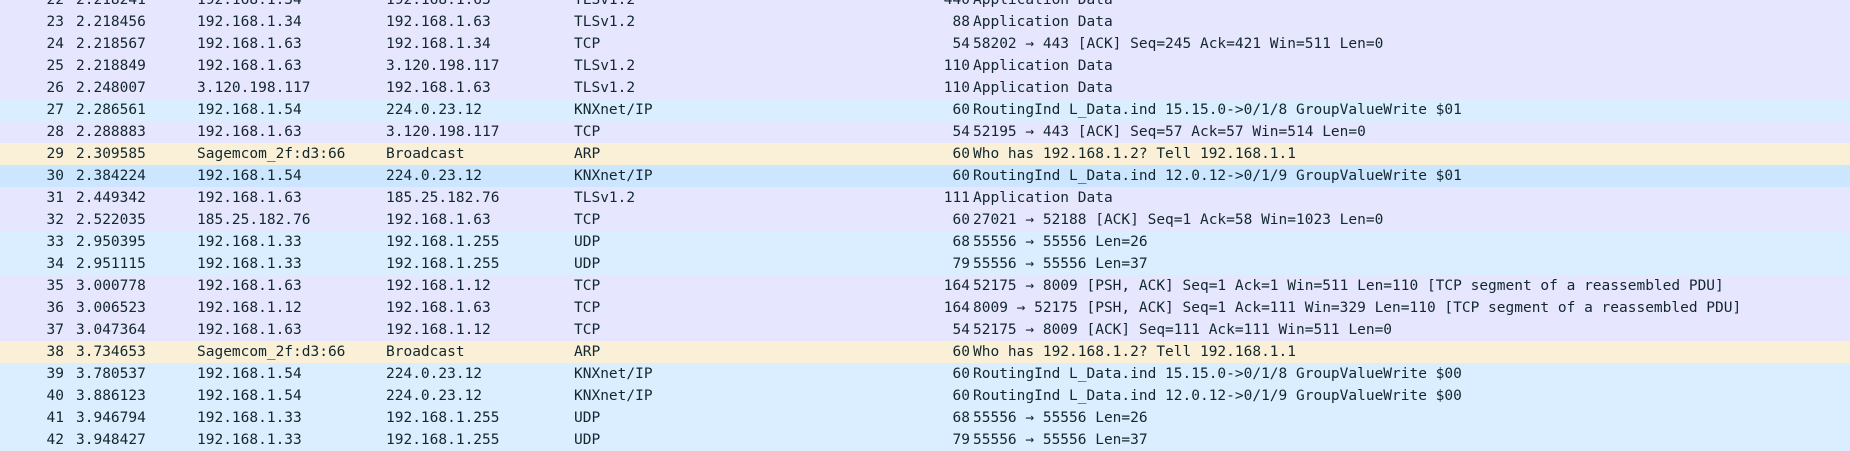 The width and height of the screenshot is (1850, 451). Describe the element at coordinates (55, 440) in the screenshot. I see `packet-number: 42` at that location.